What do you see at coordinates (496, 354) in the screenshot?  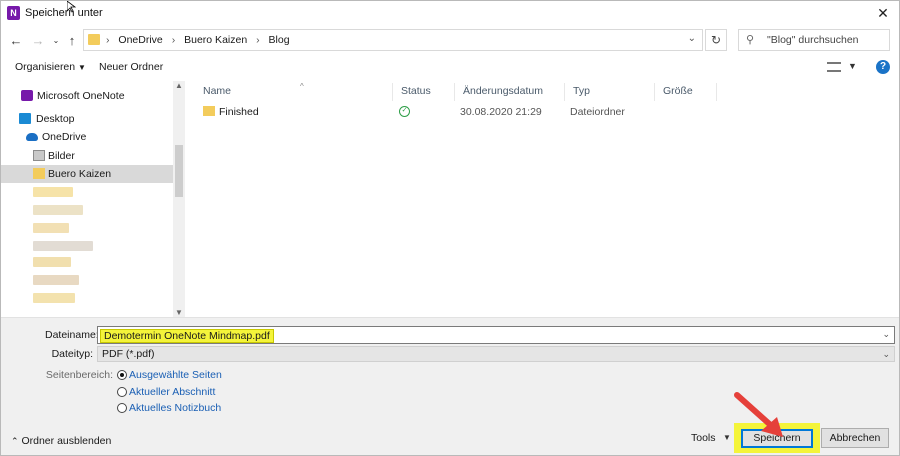 I see `filetype-select: PDF (*.pdf) ⌄` at bounding box center [496, 354].